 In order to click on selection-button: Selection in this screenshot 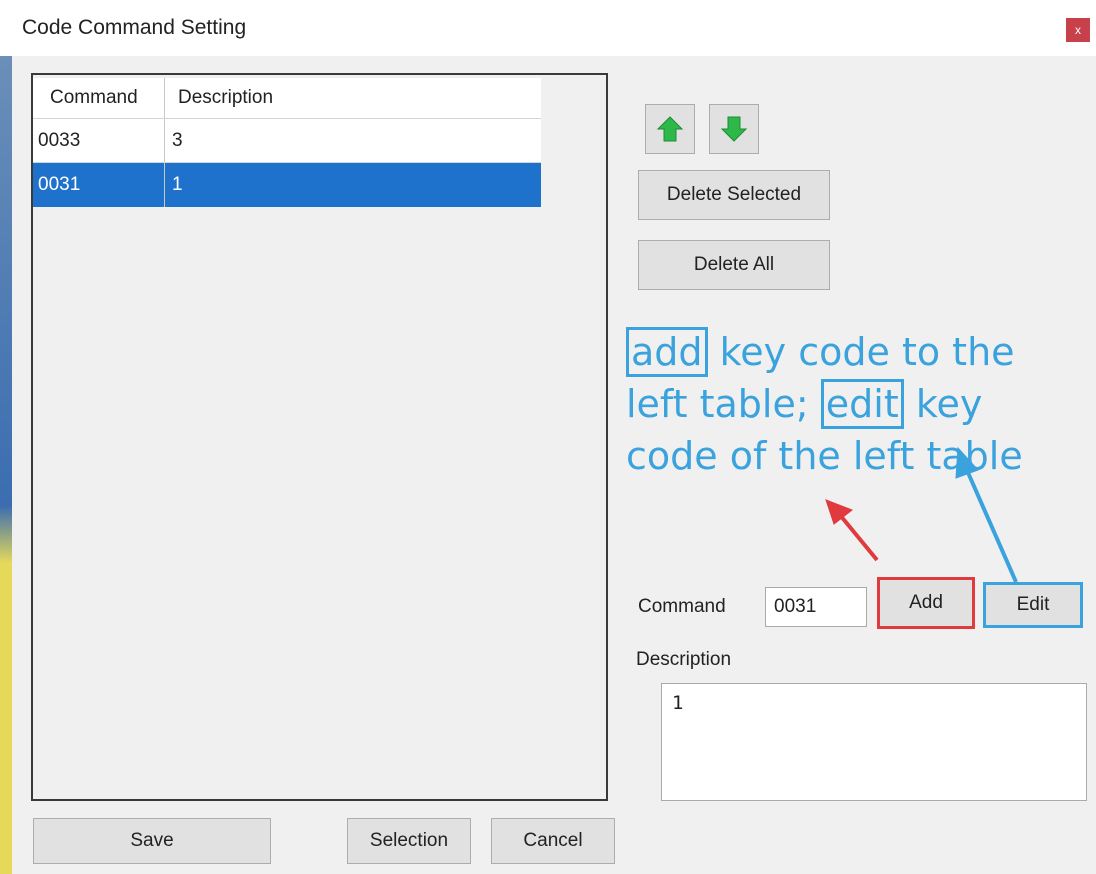, I will do `click(409, 841)`.